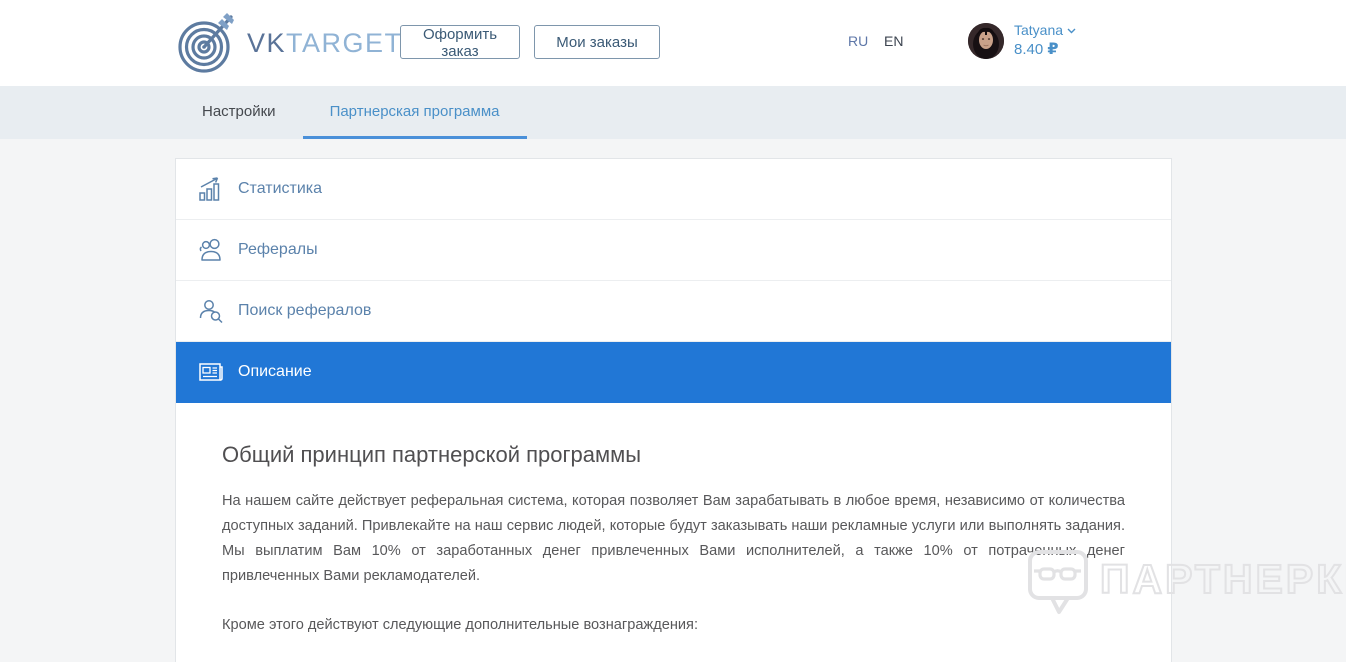 The width and height of the screenshot is (1346, 662). I want to click on lang-switch-ru: RU, so click(858, 41).